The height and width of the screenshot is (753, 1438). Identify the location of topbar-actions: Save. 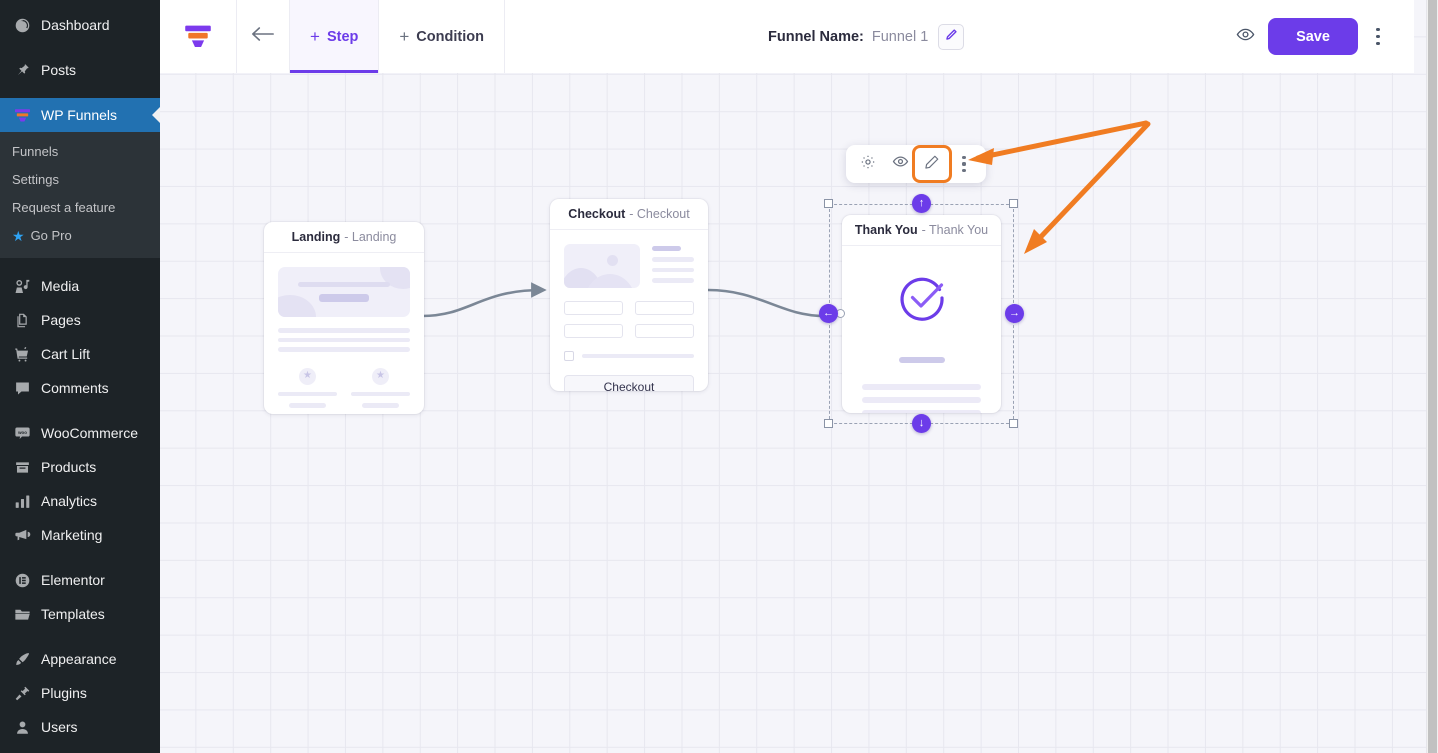
(1320, 36).